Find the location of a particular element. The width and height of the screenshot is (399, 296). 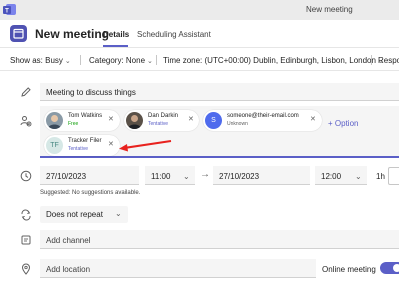

avatar-initial: S is located at coordinates (213, 120).